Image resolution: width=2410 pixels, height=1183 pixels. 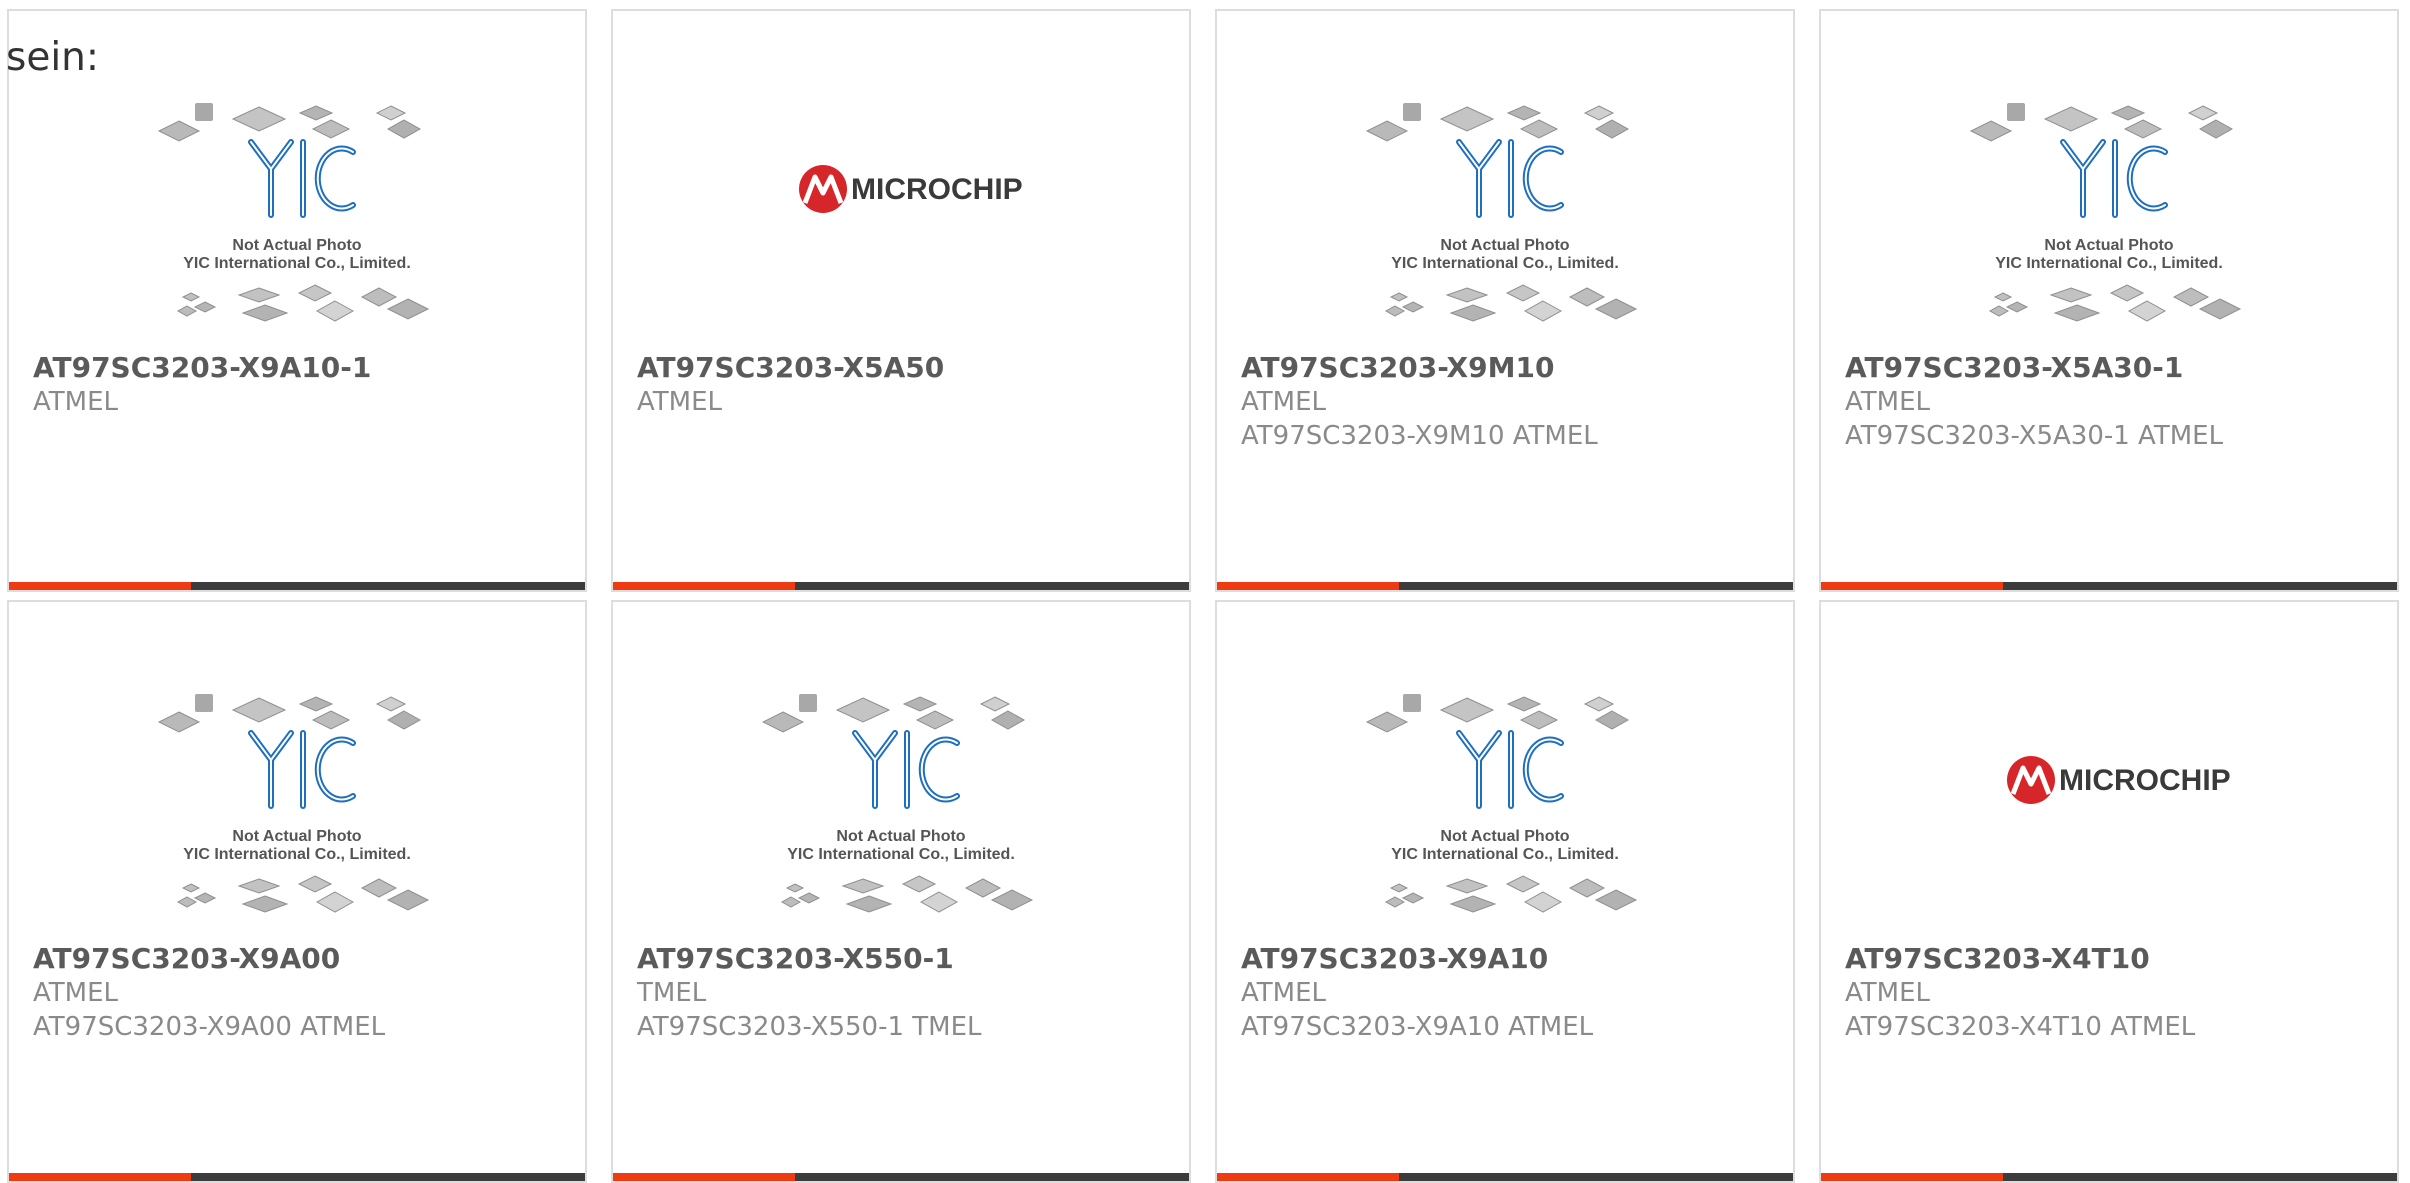 I want to click on product-name: AT97SC3203-X9A10, so click(x=1512, y=959).